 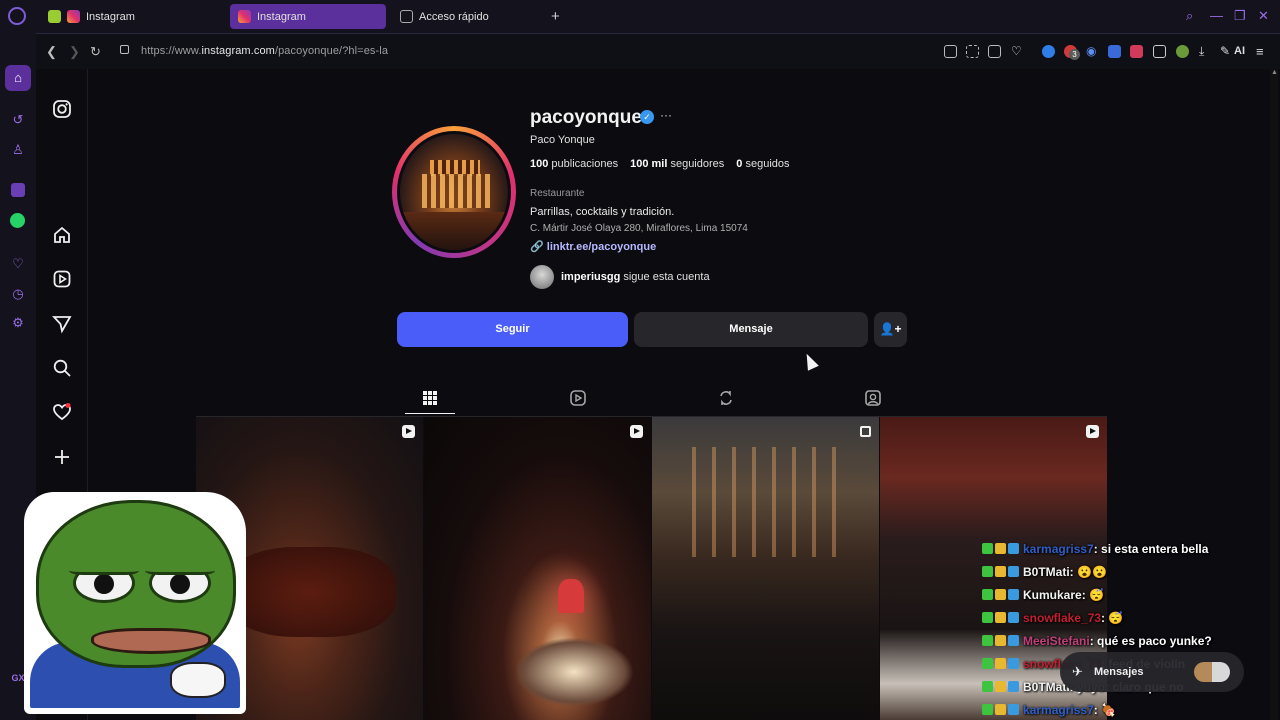 I want to click on extension-badge: 3, so click(x=1074, y=54).